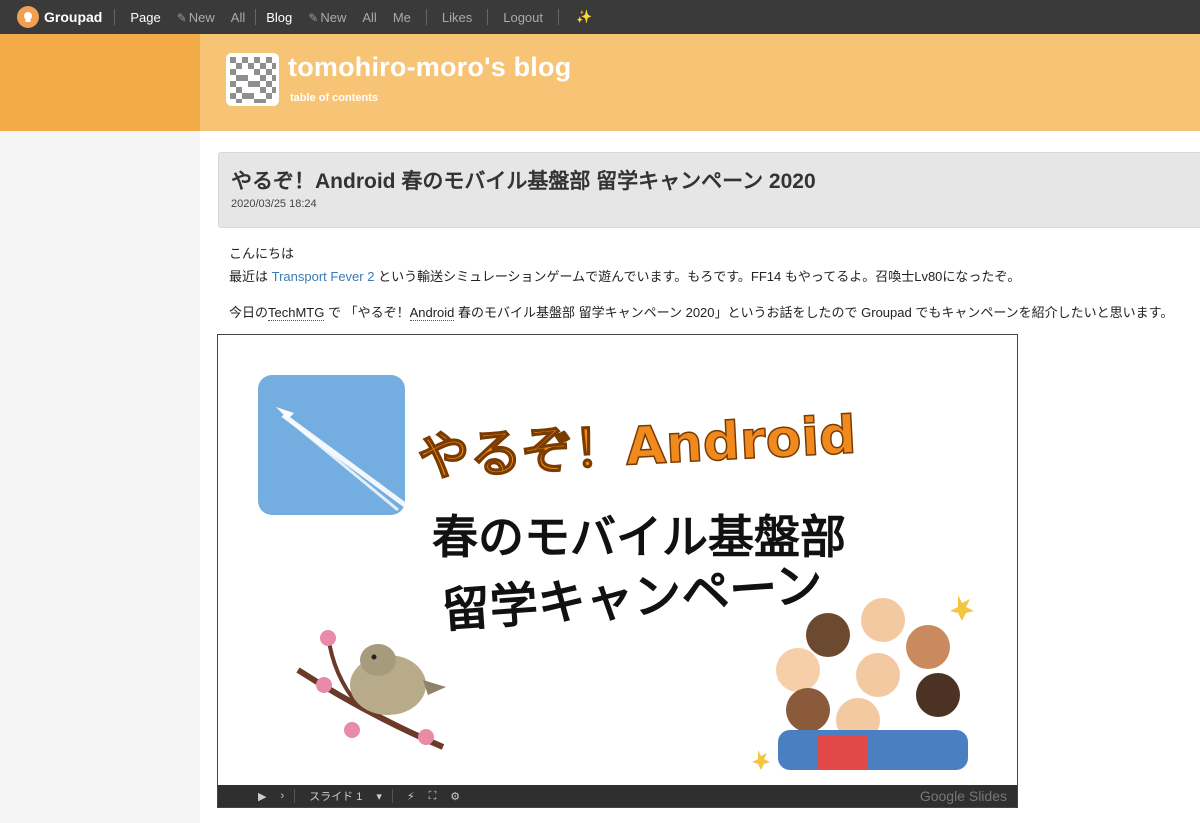 The width and height of the screenshot is (1200, 823). What do you see at coordinates (963, 796) in the screenshot?
I see `google-slides-logo: Google Slides` at bounding box center [963, 796].